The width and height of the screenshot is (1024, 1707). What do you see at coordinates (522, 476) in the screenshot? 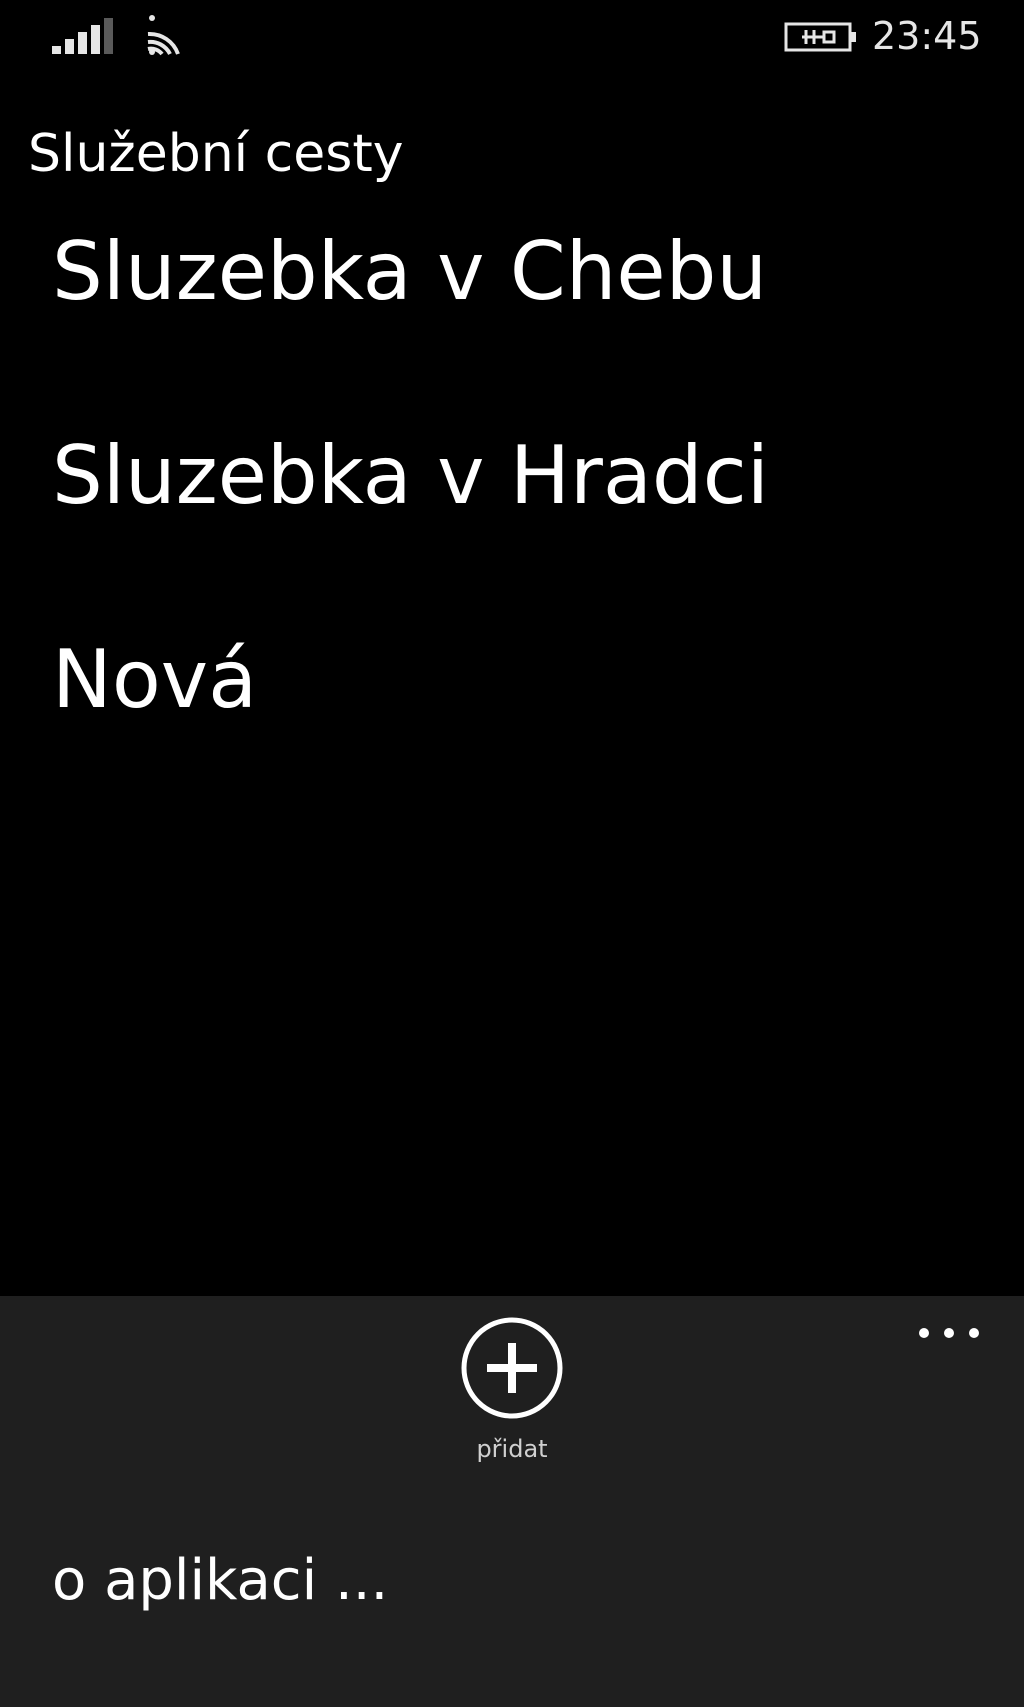
I see `trip-item: Sluzebka v Hradci` at bounding box center [522, 476].